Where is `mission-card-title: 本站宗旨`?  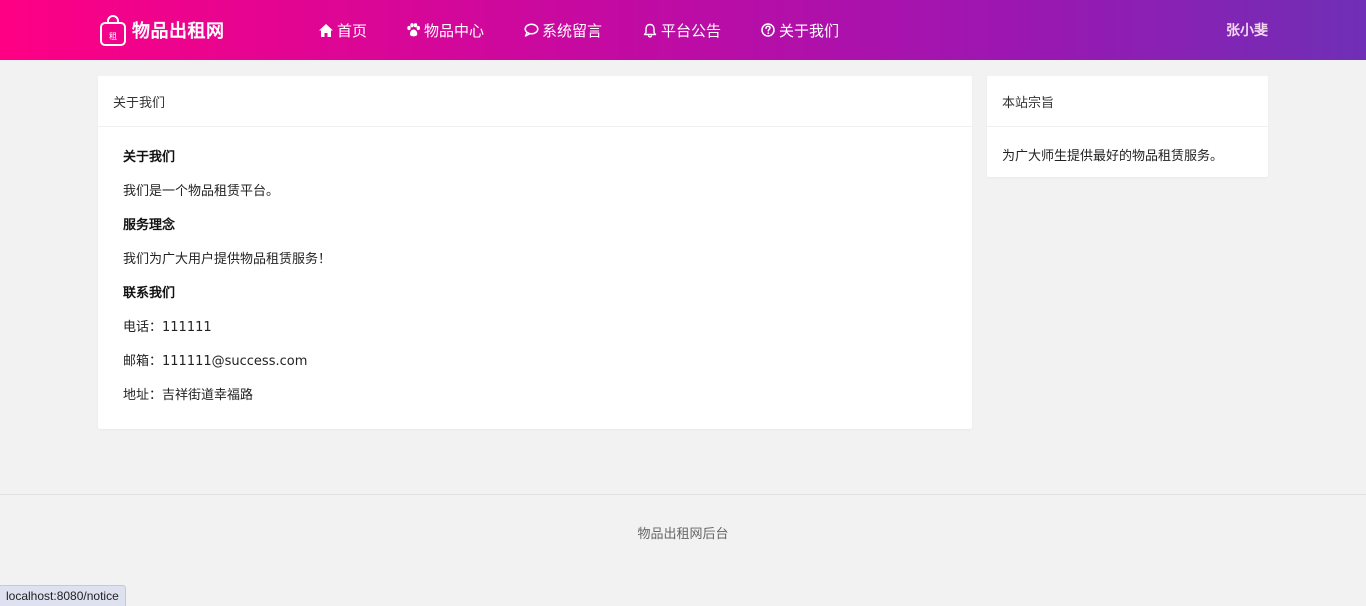
mission-card-title: 本站宗旨 is located at coordinates (1127, 101).